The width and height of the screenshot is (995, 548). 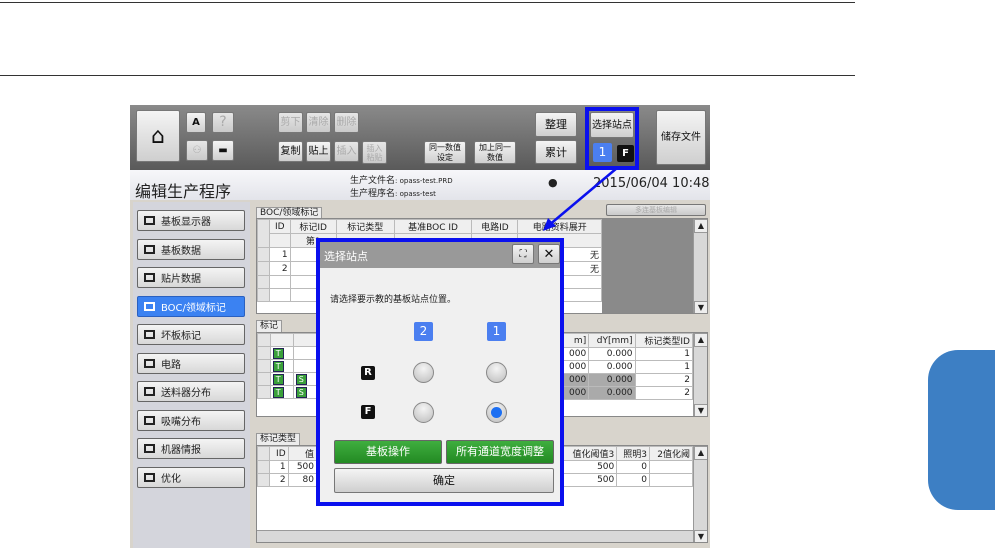 What do you see at coordinates (423, 331) in the screenshot?
I see `column-2-label: 2` at bounding box center [423, 331].